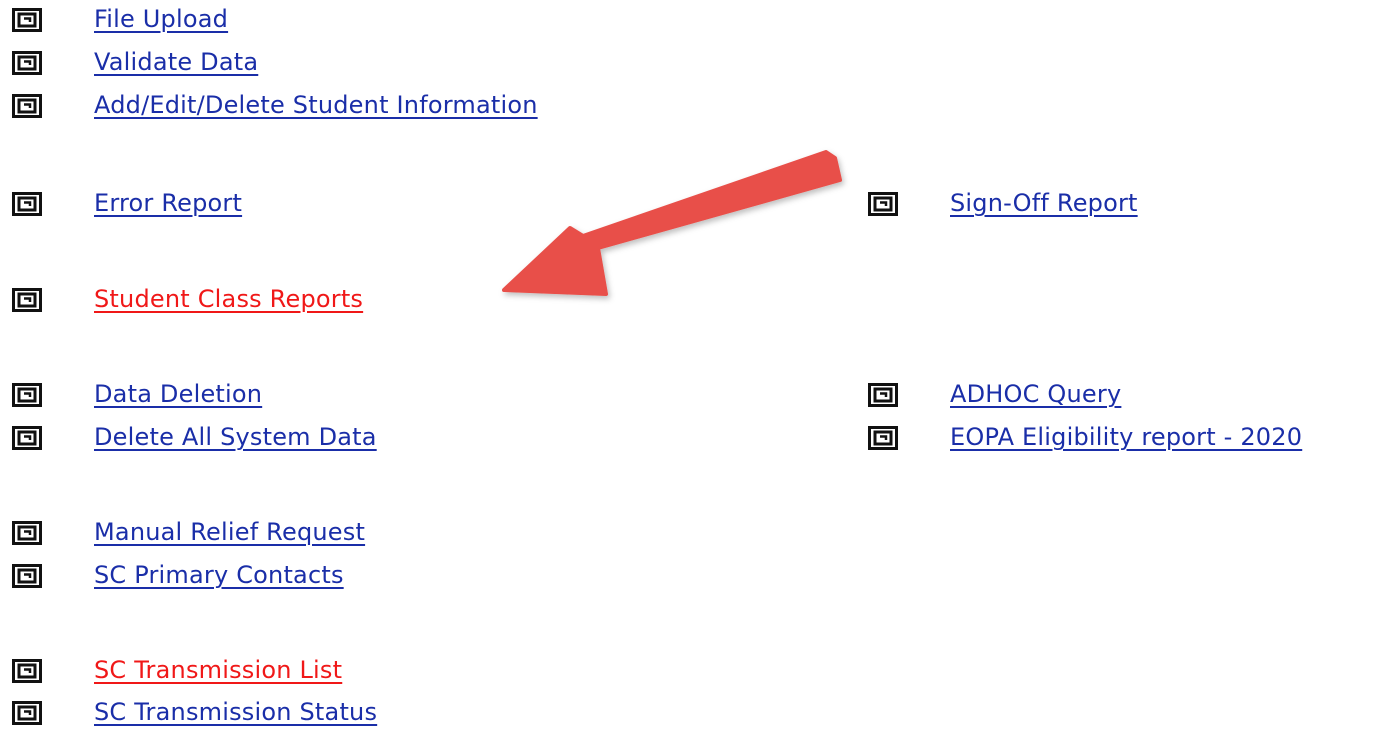 This screenshot has height=733, width=1396. Describe the element at coordinates (1044, 203) in the screenshot. I see `sign-off-report-link: Sign-Off Report` at that location.